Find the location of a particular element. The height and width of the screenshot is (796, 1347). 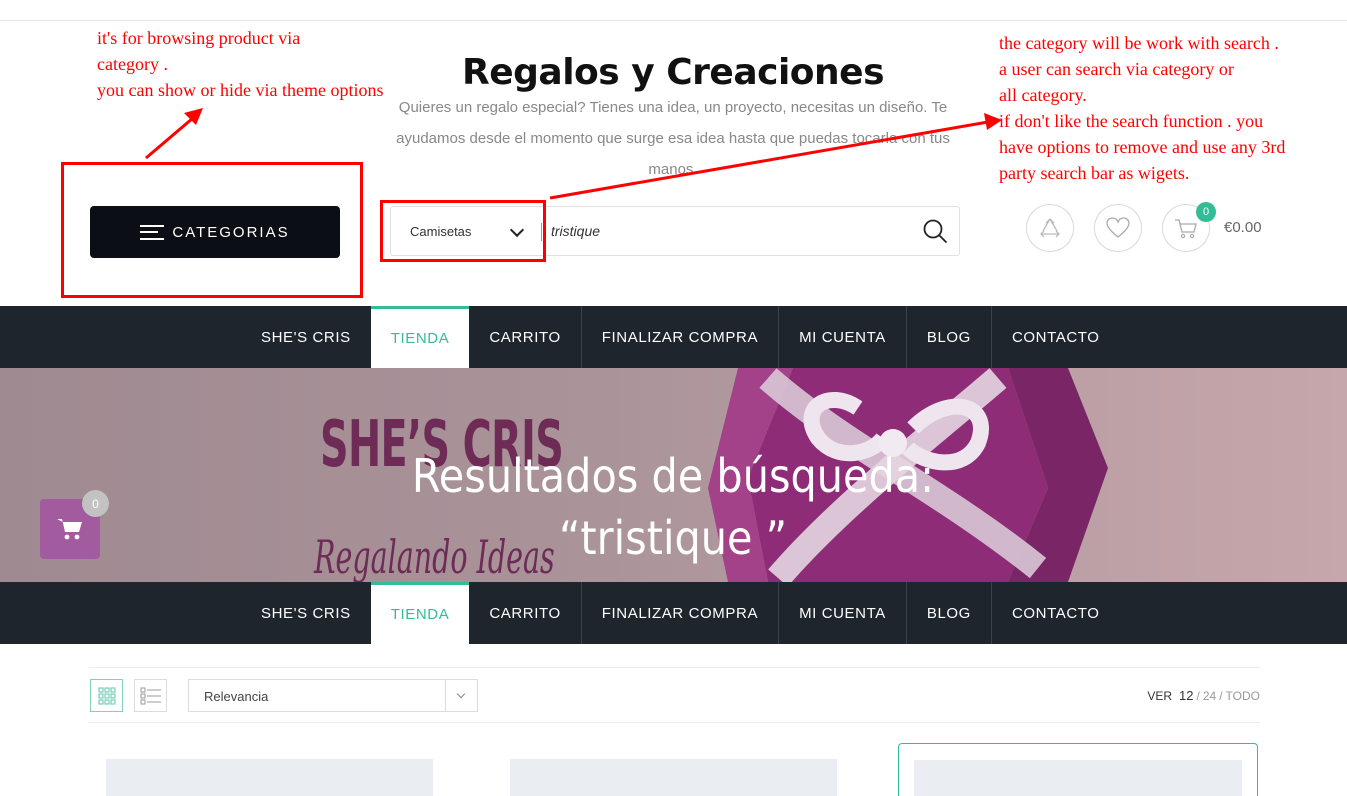

search-results-title: Resultados de búsqueda: “tristique ” is located at coordinates (673, 507).